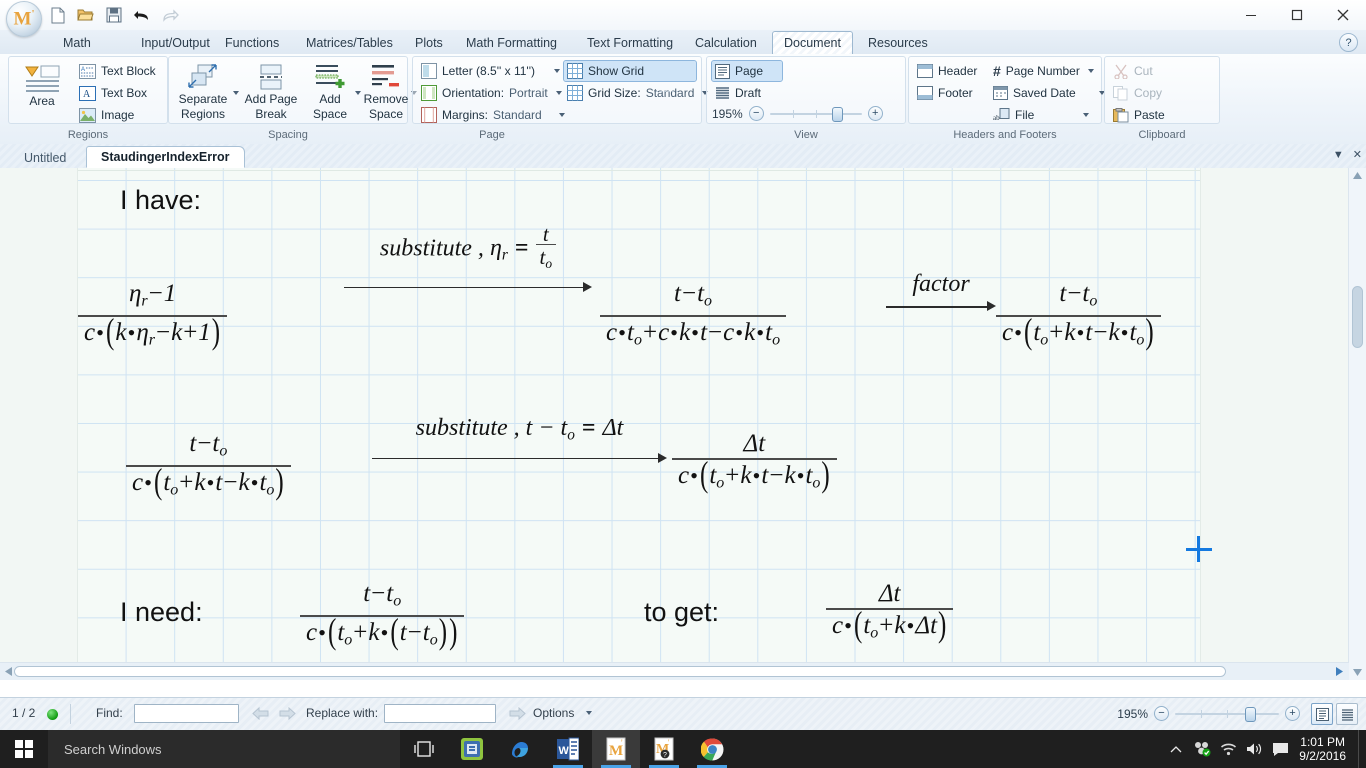 This screenshot has height=768, width=1366. What do you see at coordinates (1357, 175) in the screenshot?
I see `scroll-up-arrow-icon` at bounding box center [1357, 175].